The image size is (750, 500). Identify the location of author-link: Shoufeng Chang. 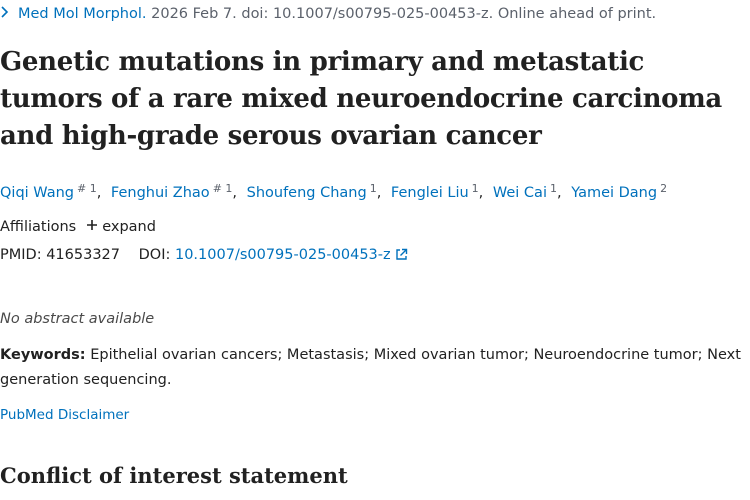
(307, 193).